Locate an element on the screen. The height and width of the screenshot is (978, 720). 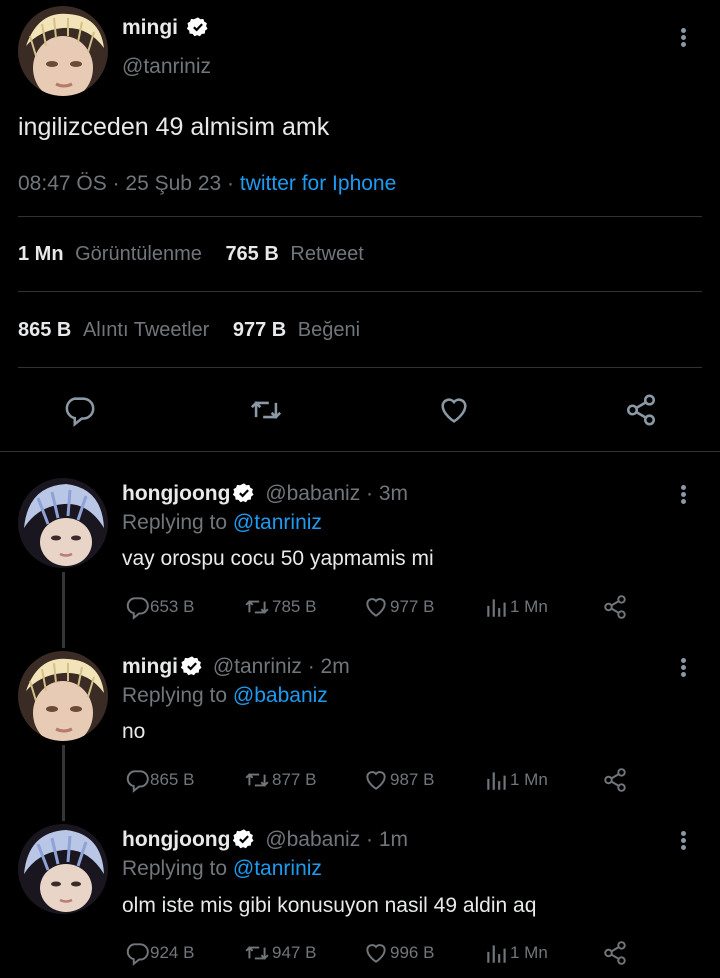
reply-action: 653 B is located at coordinates (159, 607).